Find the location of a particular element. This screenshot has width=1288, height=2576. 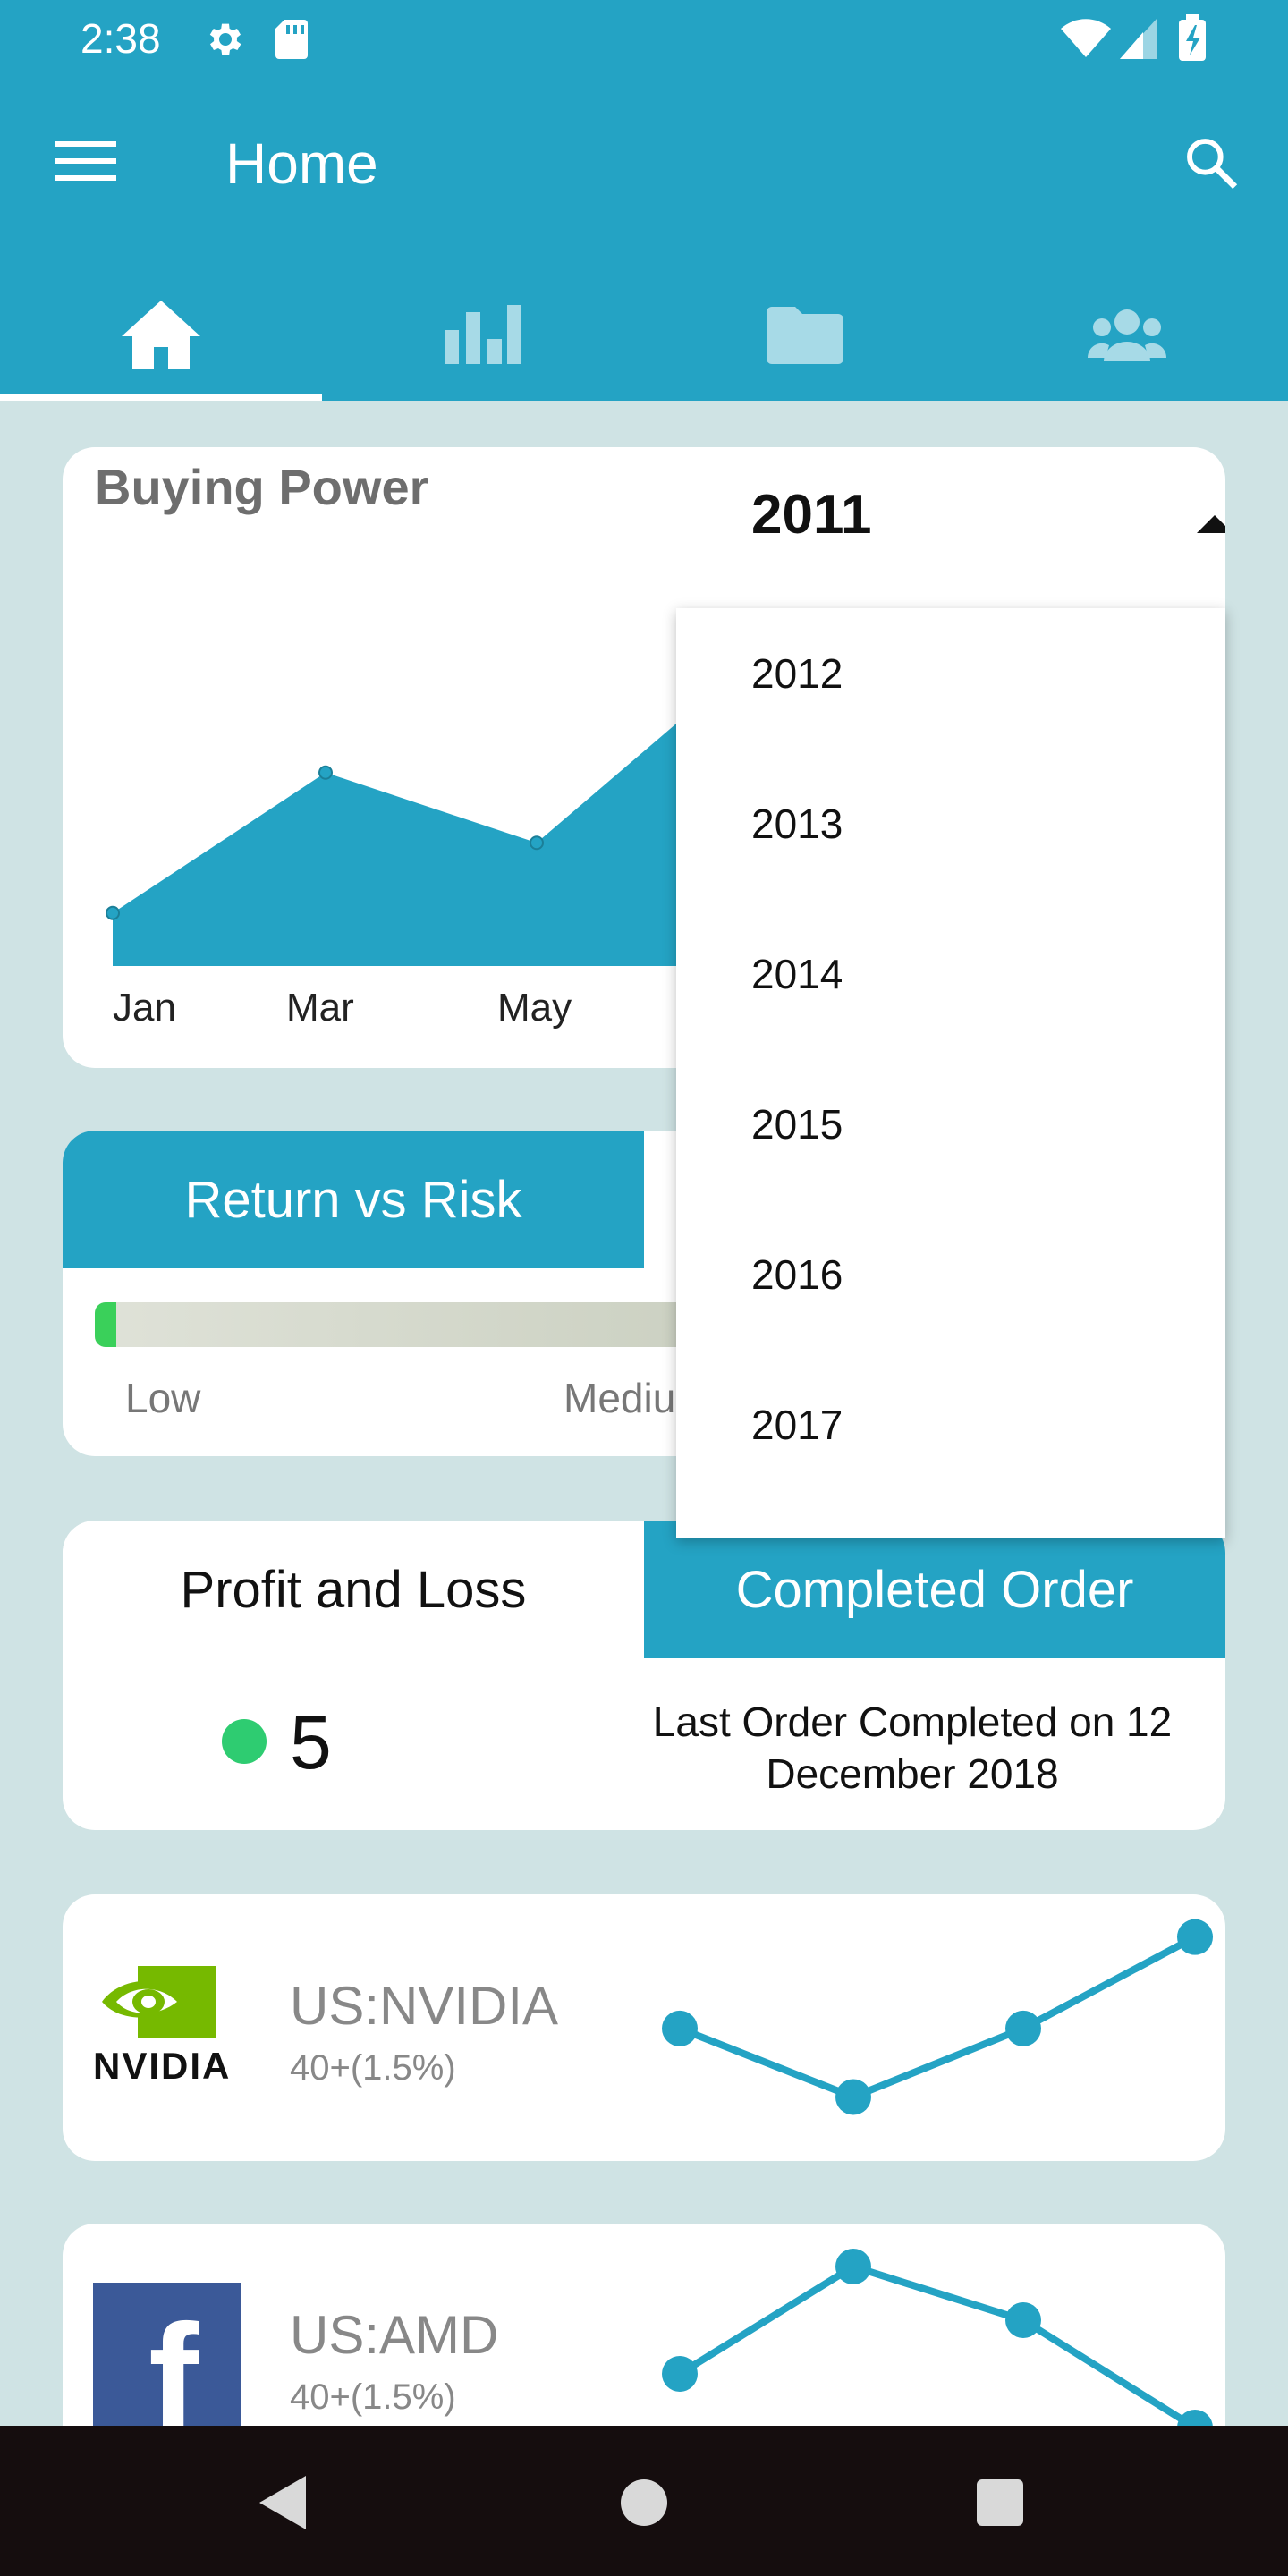

completed-order-tab: Completed Order is located at coordinates (934, 1589).